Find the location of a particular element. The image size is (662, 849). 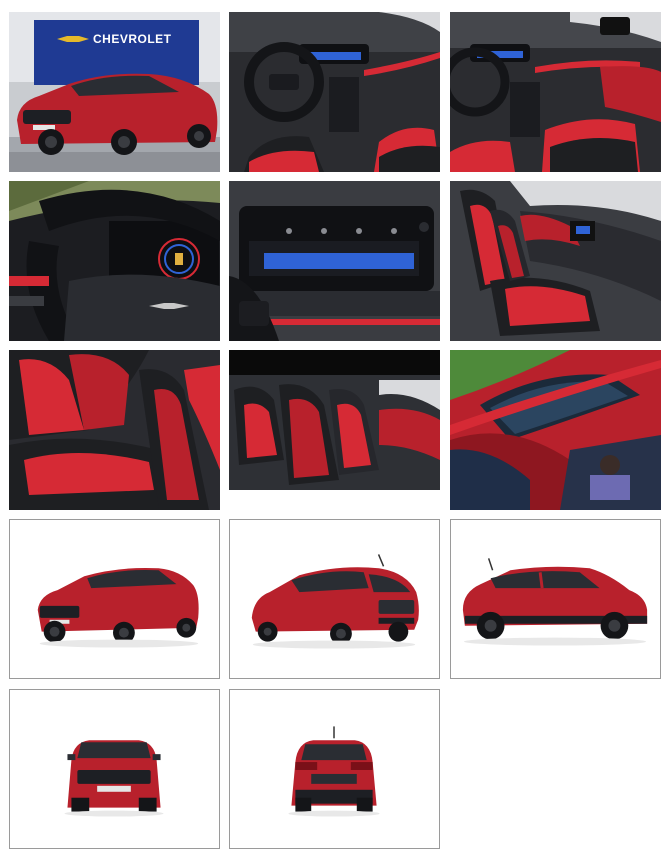

steering-wheel-image is located at coordinates (114, 261).